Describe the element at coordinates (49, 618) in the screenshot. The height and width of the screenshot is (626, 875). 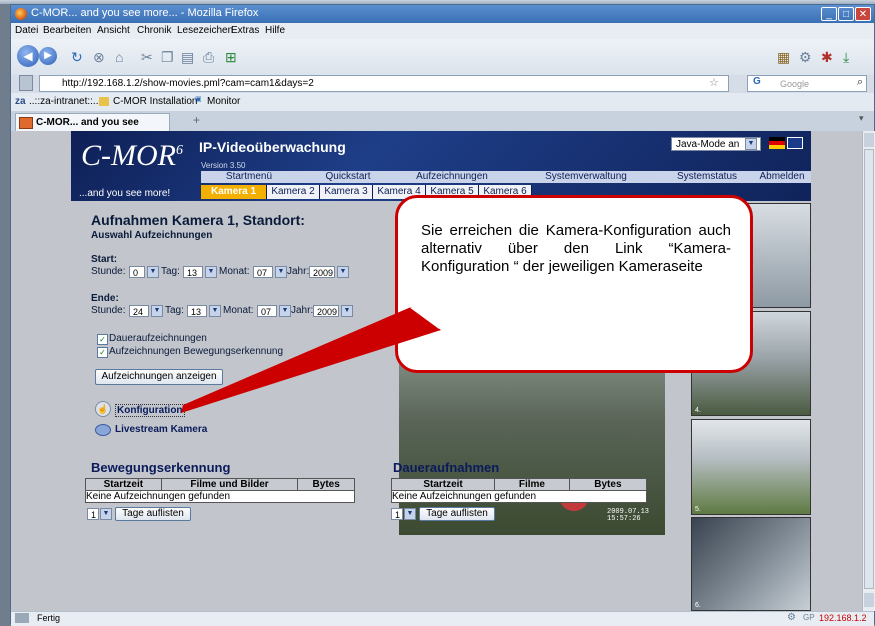
I see `status-text: Fertig` at that location.